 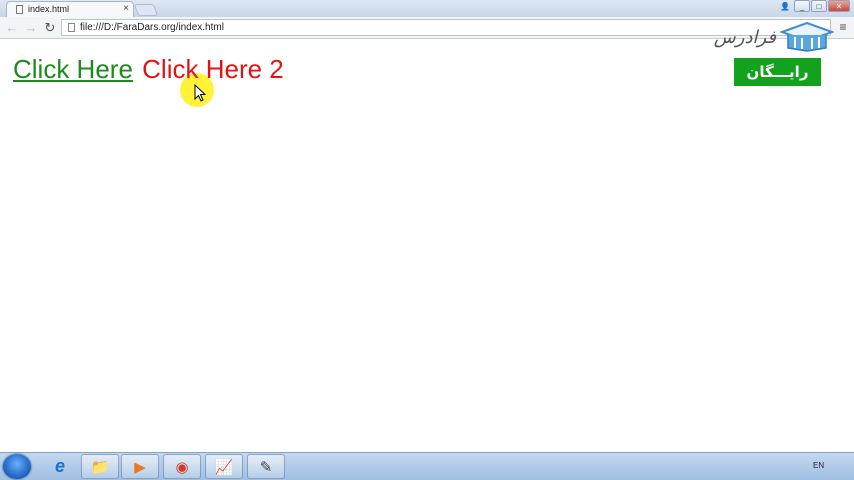 I want to click on page-links: Click Here Click Here 2, so click(x=148, y=69).